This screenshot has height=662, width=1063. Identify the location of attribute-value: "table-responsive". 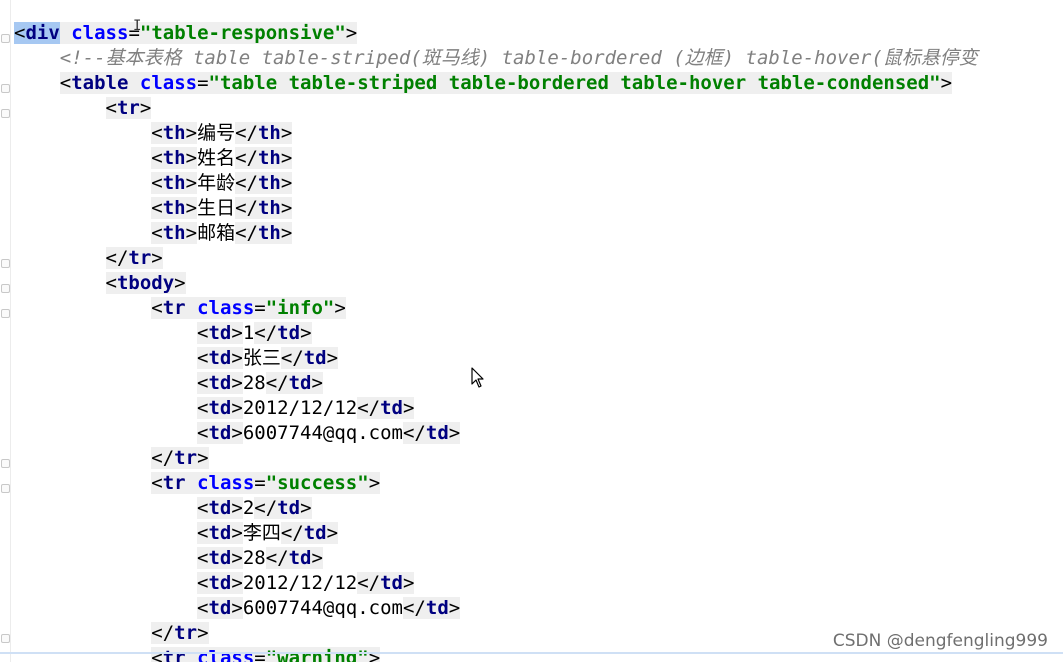
(242, 33).